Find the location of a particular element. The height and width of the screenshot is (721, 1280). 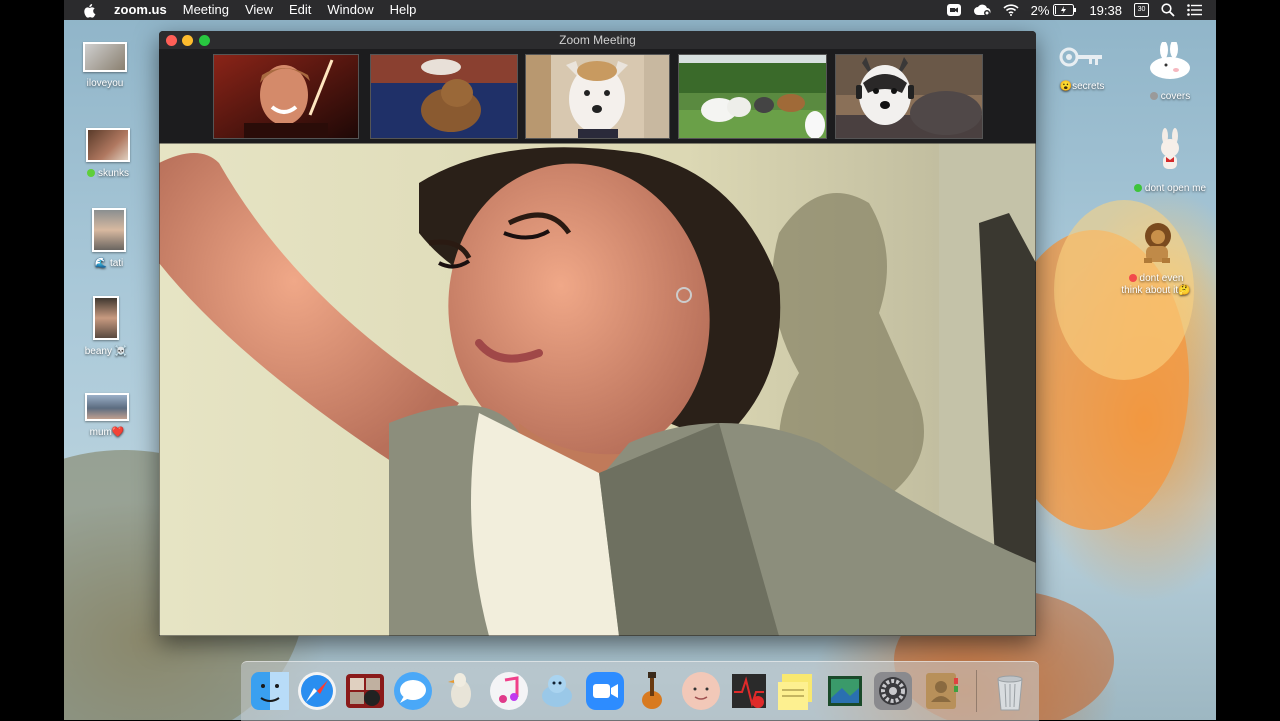

calendar-icon: 30 is located at coordinates (1141, 10).